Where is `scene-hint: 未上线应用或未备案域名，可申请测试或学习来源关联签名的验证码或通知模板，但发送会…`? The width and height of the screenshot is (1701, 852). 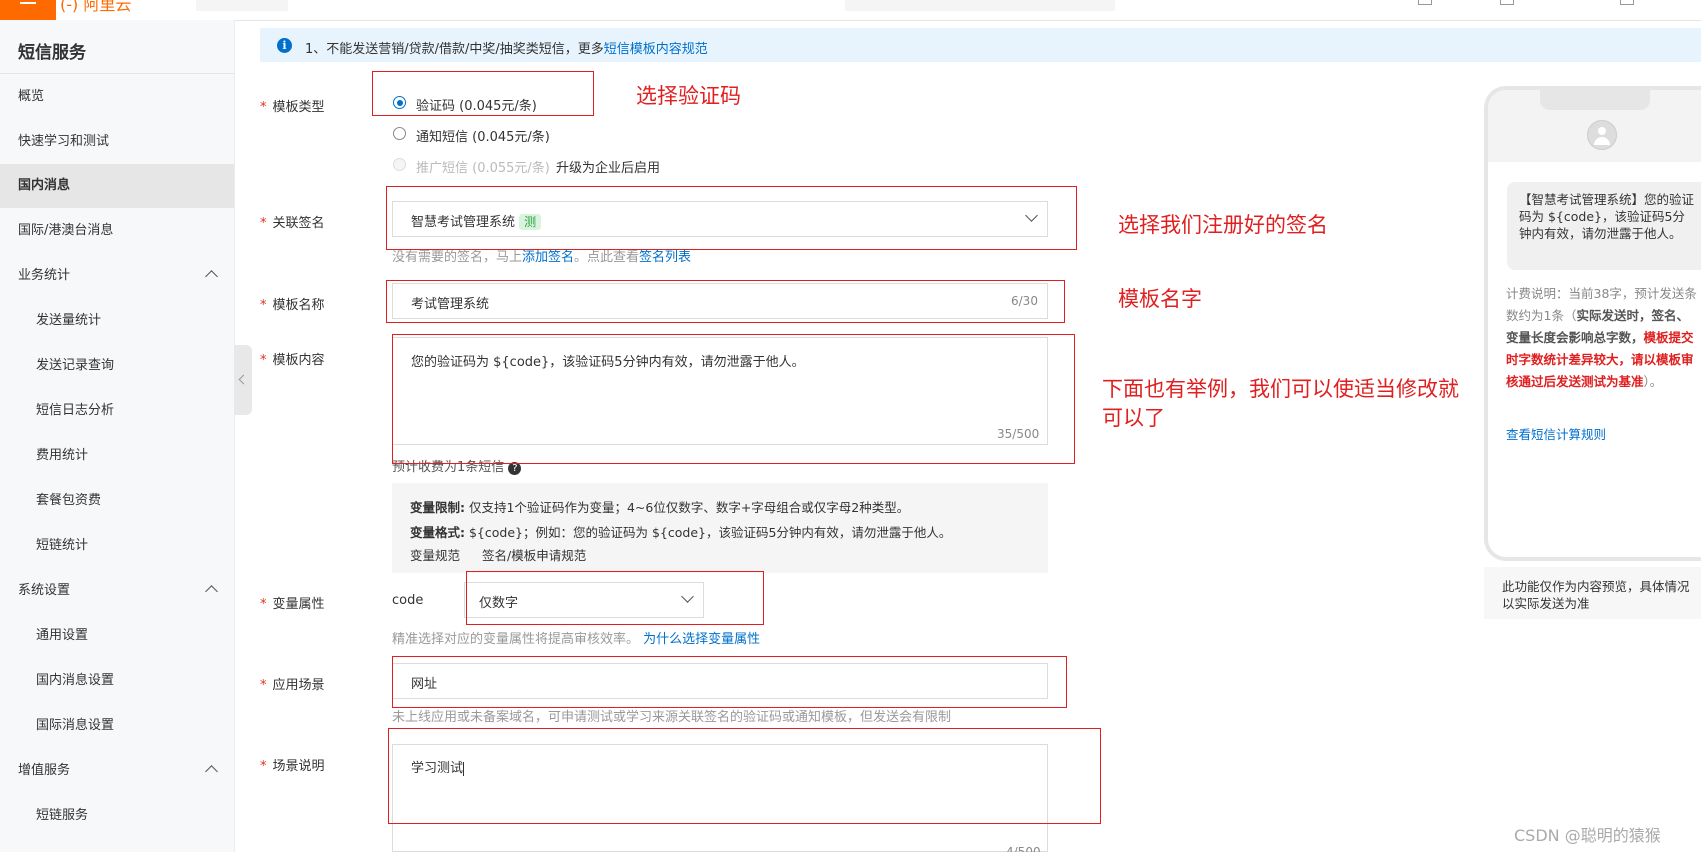
scene-hint: 未上线应用或未备案域名，可申请测试或学习来源关联签名的验证码或通知模板，但发送会… is located at coordinates (672, 717).